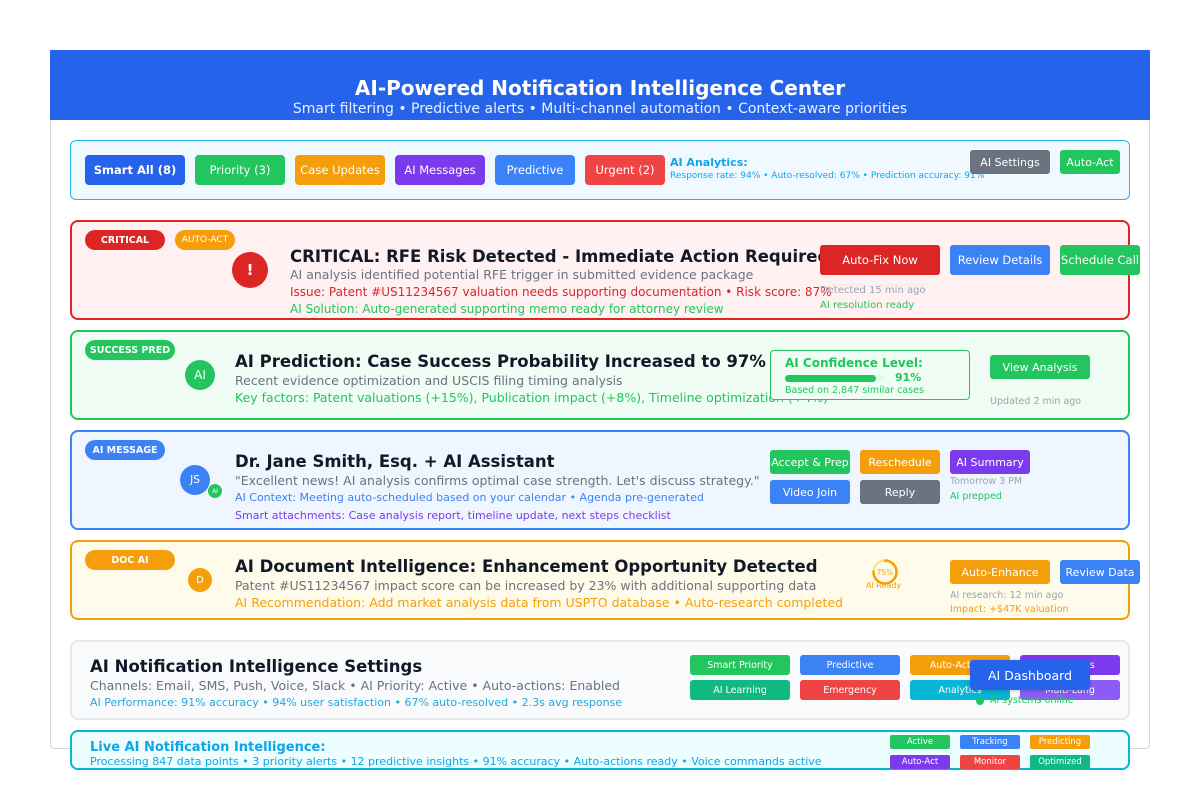 Image resolution: width=1200 pixels, height=800 pixels. What do you see at coordinates (215, 491) in the screenshot?
I see `ai-assistant-badge: AI` at bounding box center [215, 491].